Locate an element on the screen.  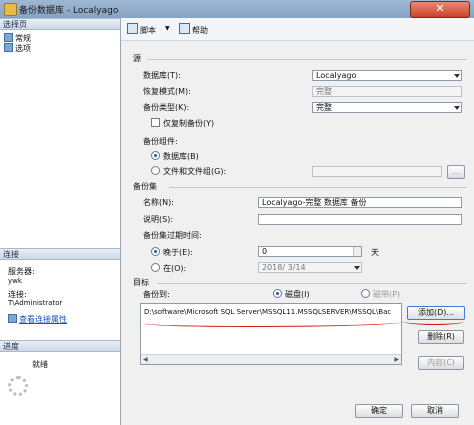
nav-item-options: 选项 is located at coordinates (17, 48).